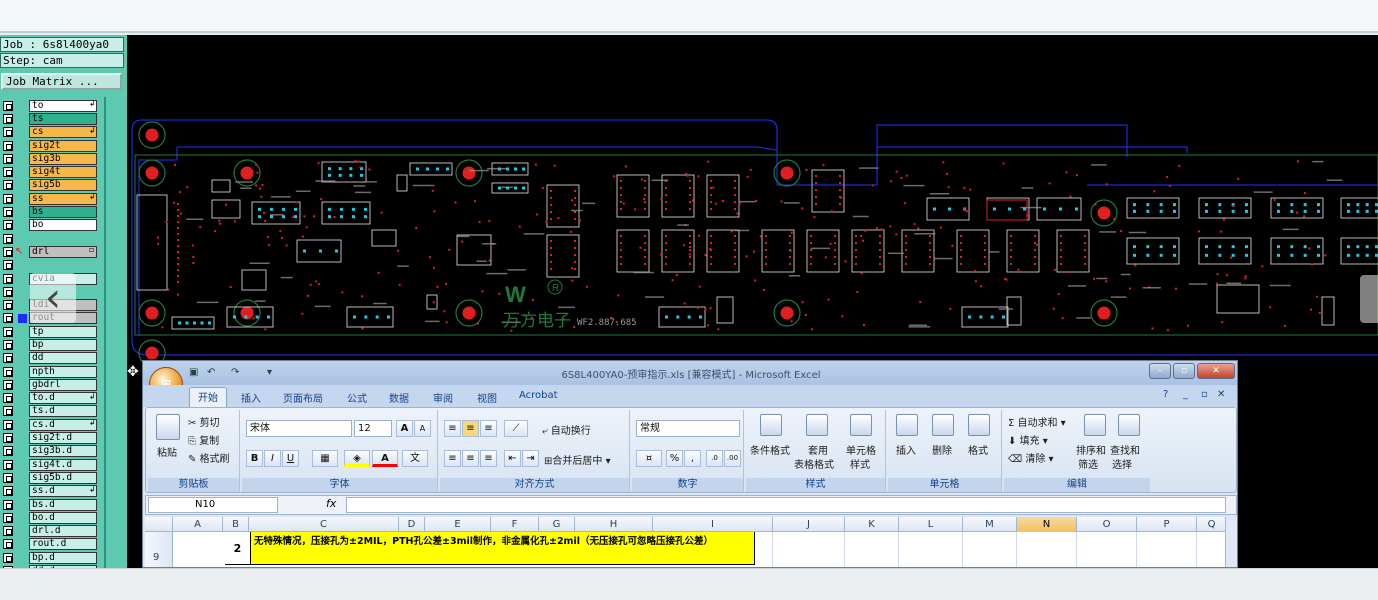  Describe the element at coordinates (52, 504) in the screenshot. I see `layer-row: bs.d` at that location.